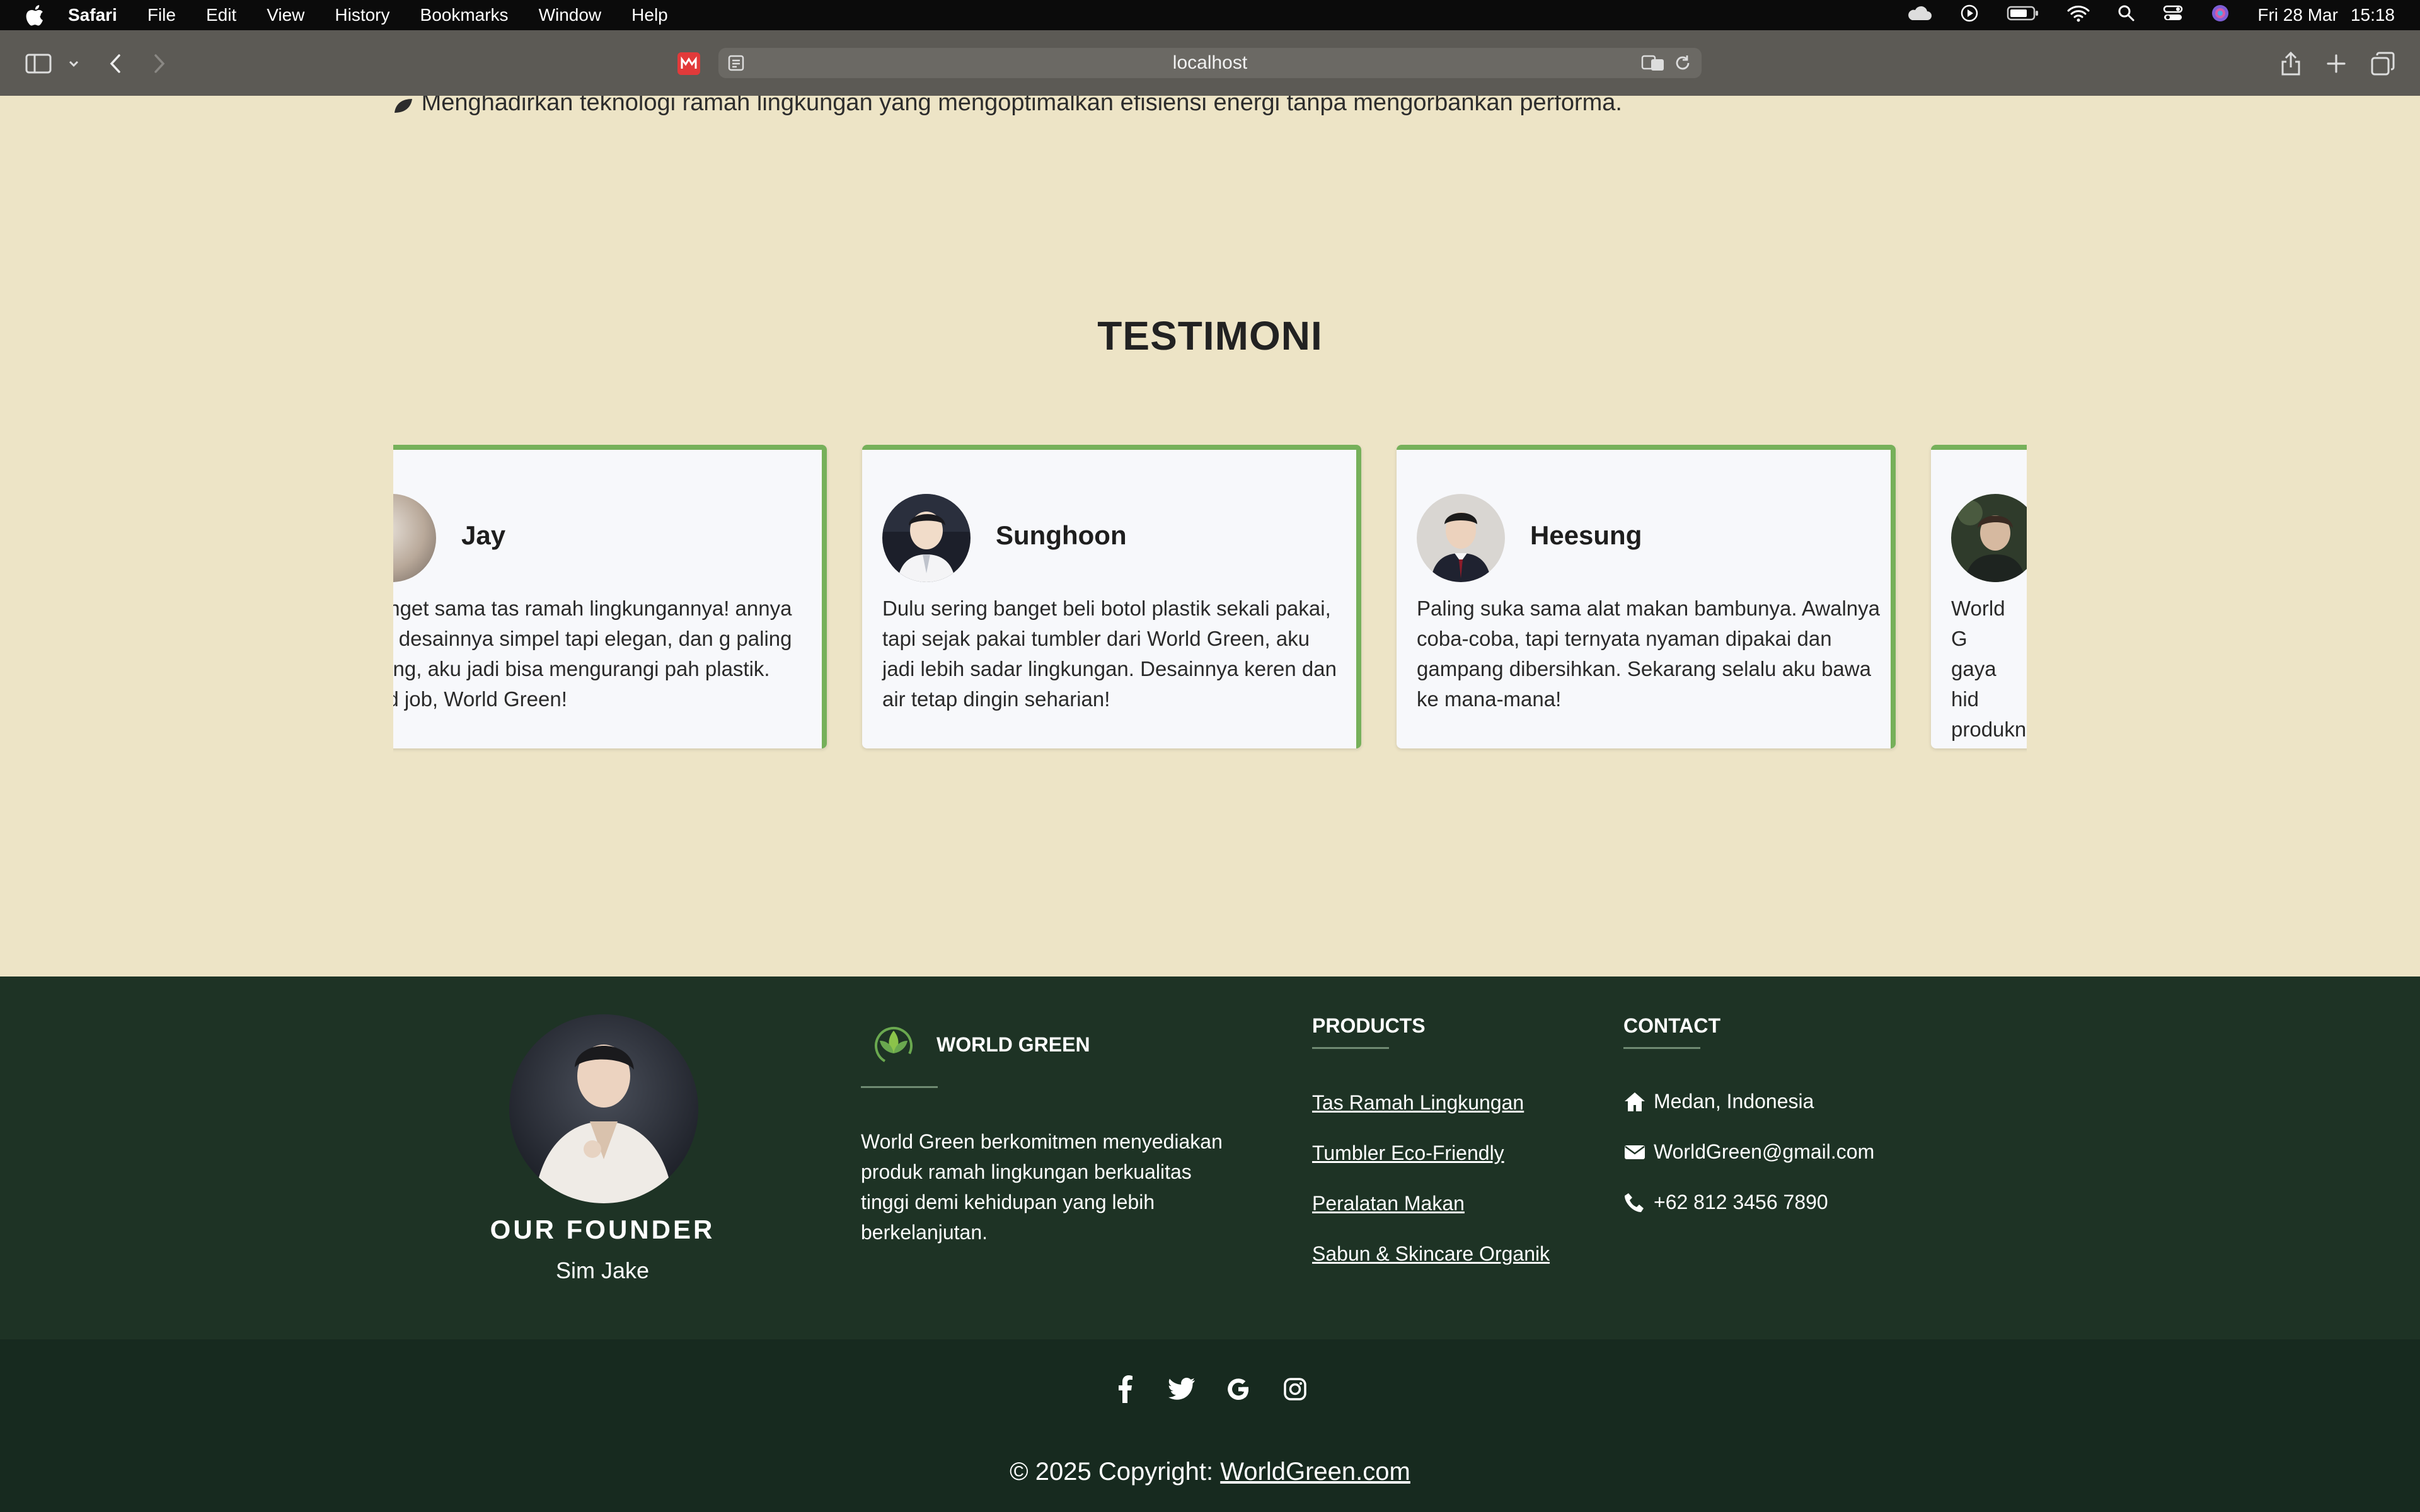 Image resolution: width=2420 pixels, height=1512 pixels. Describe the element at coordinates (1125, 1389) in the screenshot. I see `facebook-icon` at that location.